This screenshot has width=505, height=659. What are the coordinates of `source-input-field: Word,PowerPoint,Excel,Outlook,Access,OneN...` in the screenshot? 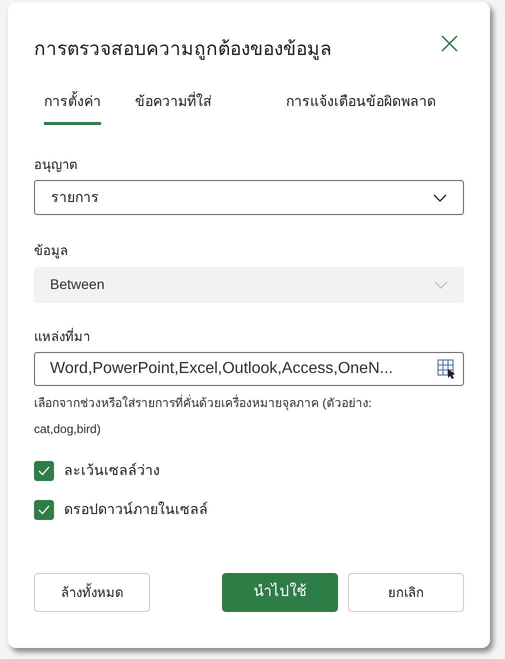 It's located at (249, 369).